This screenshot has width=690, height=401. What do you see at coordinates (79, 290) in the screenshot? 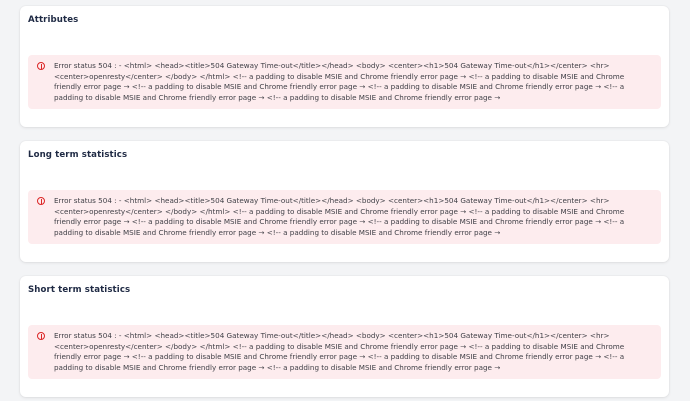
I see `card-title: Short term statistics` at bounding box center [79, 290].